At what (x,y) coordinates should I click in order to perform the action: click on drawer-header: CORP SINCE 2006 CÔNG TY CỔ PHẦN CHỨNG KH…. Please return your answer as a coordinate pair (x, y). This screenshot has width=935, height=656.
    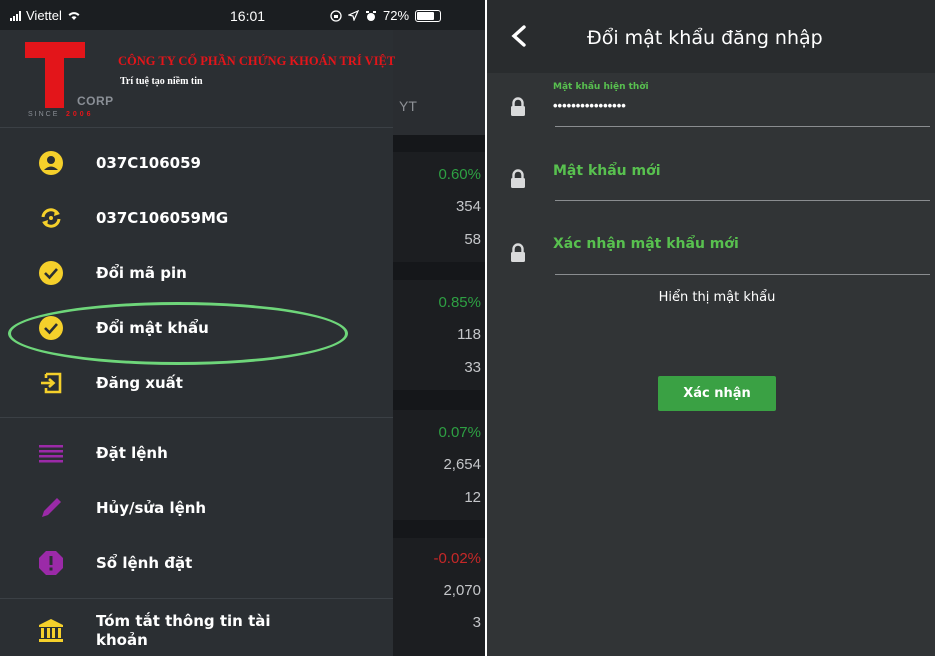
    Looking at the image, I should click on (198, 79).